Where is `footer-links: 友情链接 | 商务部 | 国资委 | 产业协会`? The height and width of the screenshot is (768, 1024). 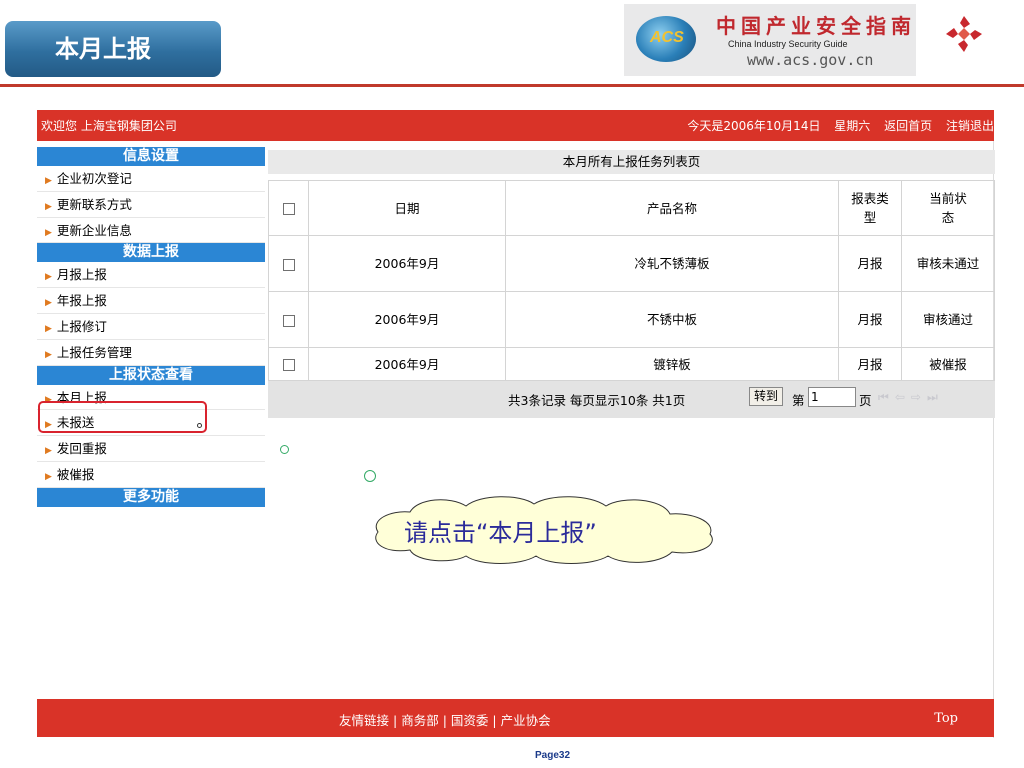
footer-links: 友情链接 | 商务部 | 国资委 | 产业协会 is located at coordinates (445, 719).